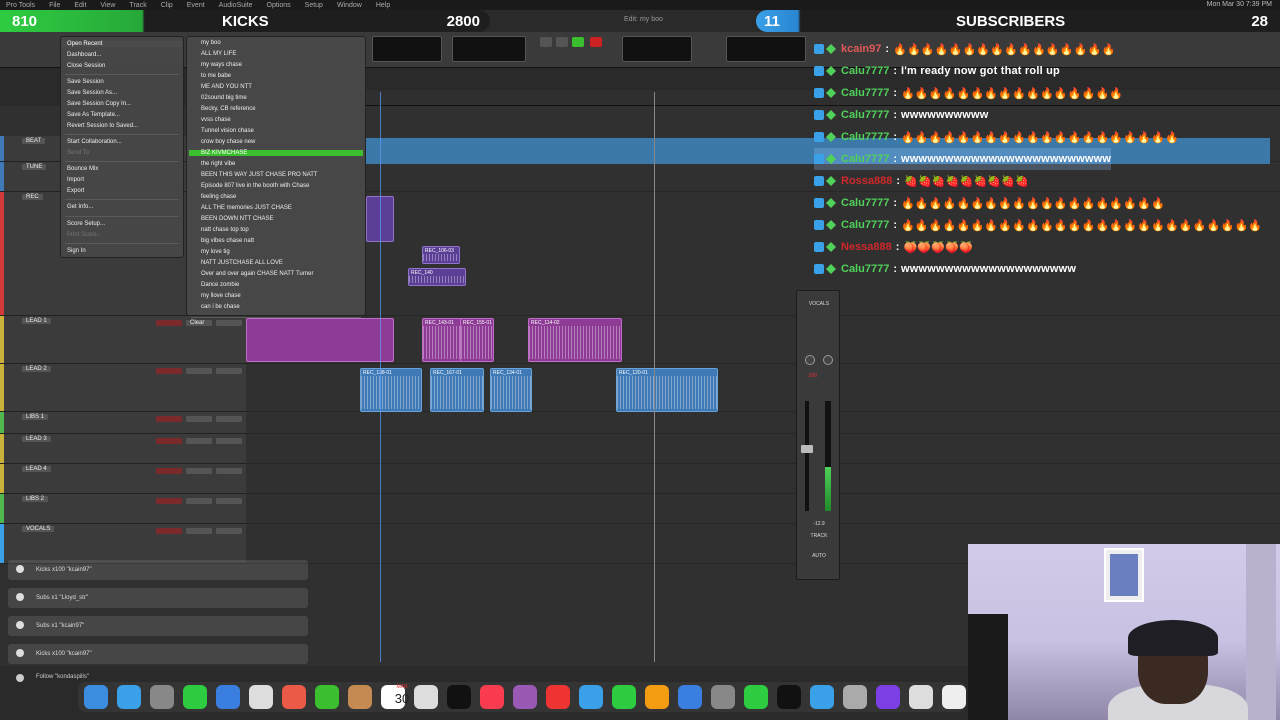 The width and height of the screenshot is (1280, 720). I want to click on menubar-clock: Mon Mar 30 7:39 PM, so click(1239, 4).